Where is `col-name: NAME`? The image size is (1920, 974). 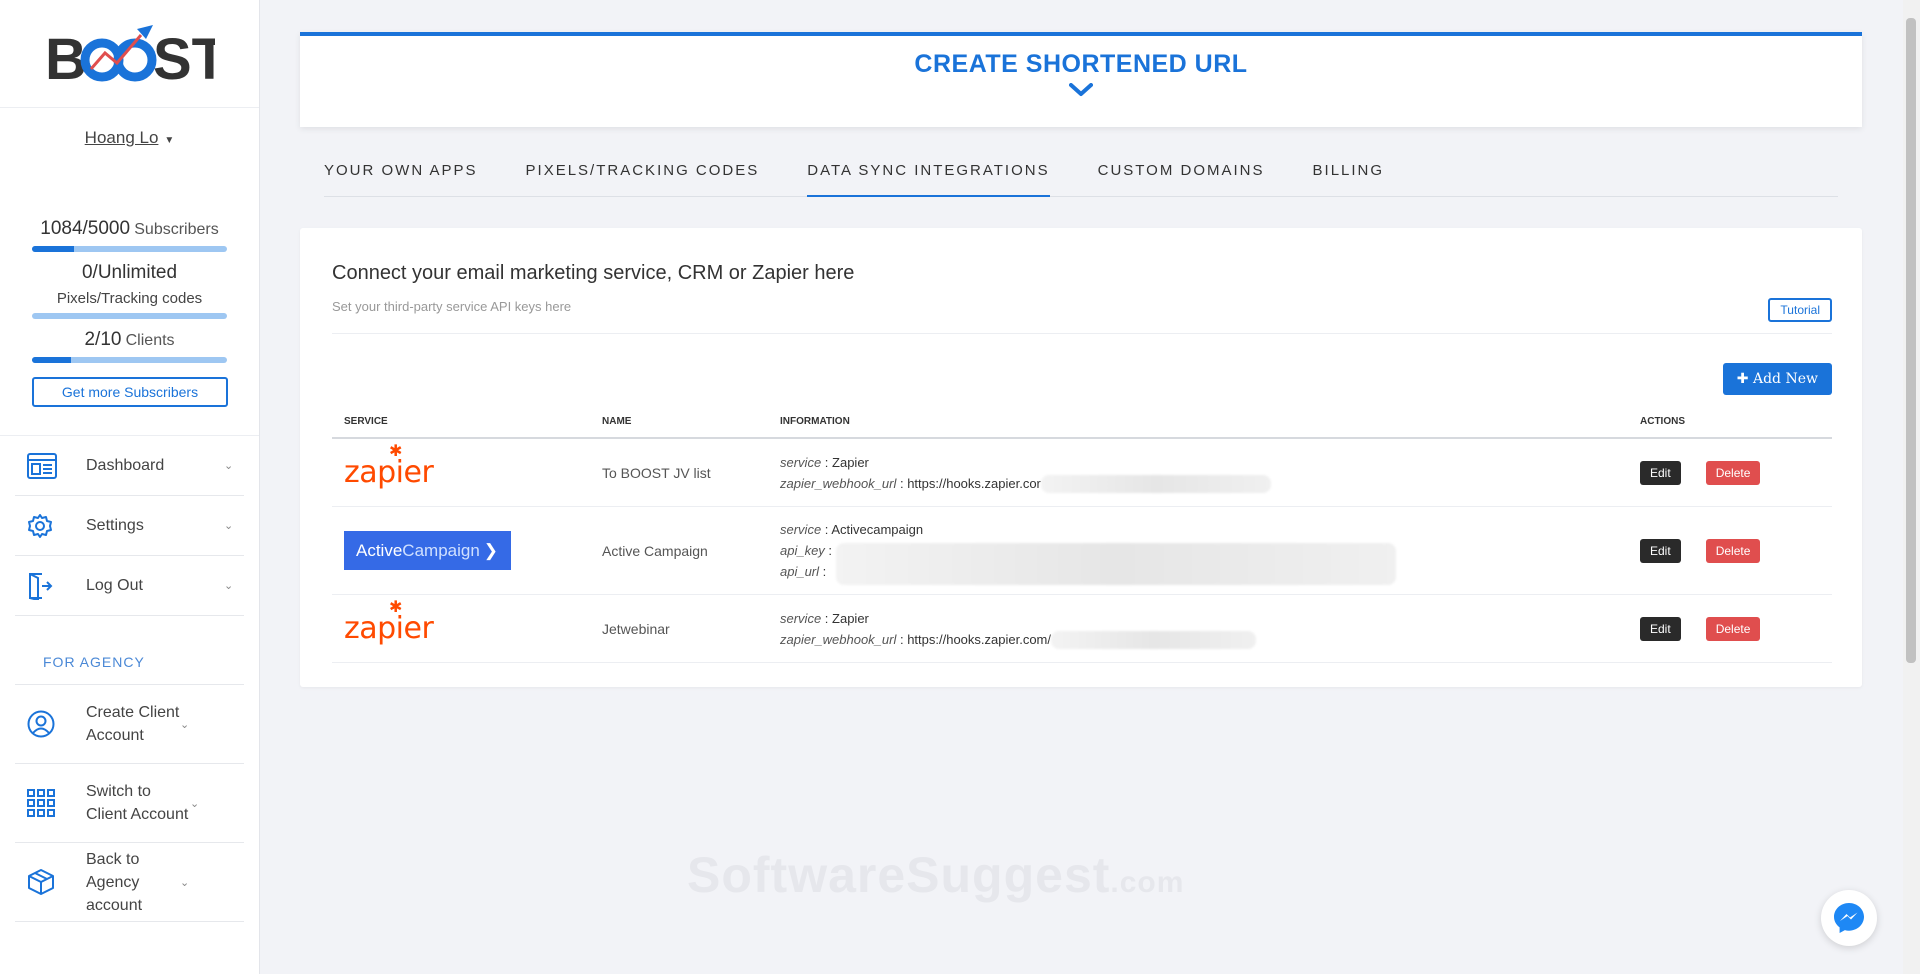
col-name: NAME is located at coordinates (617, 421).